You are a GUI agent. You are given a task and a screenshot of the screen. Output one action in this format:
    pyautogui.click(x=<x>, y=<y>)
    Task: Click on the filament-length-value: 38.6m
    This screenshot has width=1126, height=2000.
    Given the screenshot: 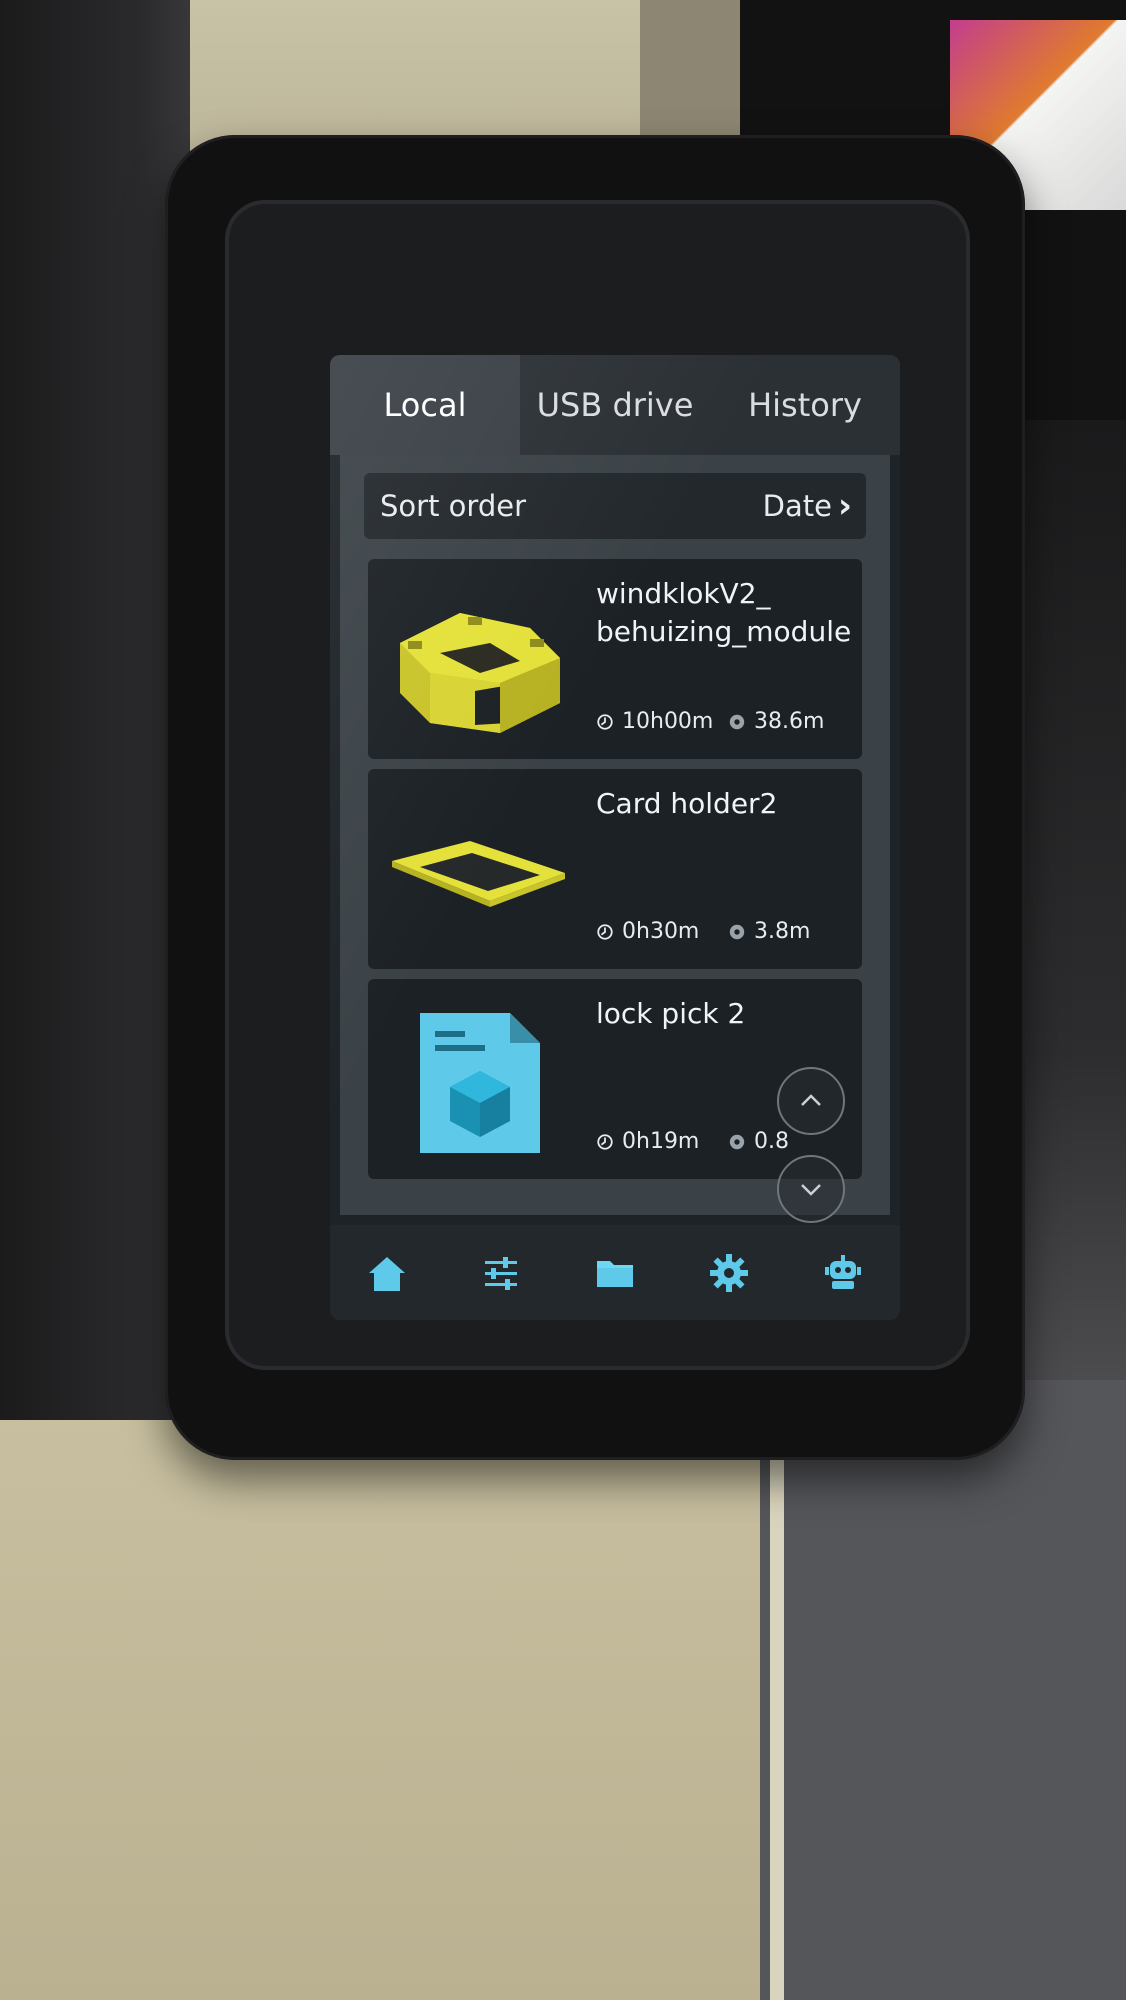 What is the action you would take?
    pyautogui.click(x=789, y=721)
    